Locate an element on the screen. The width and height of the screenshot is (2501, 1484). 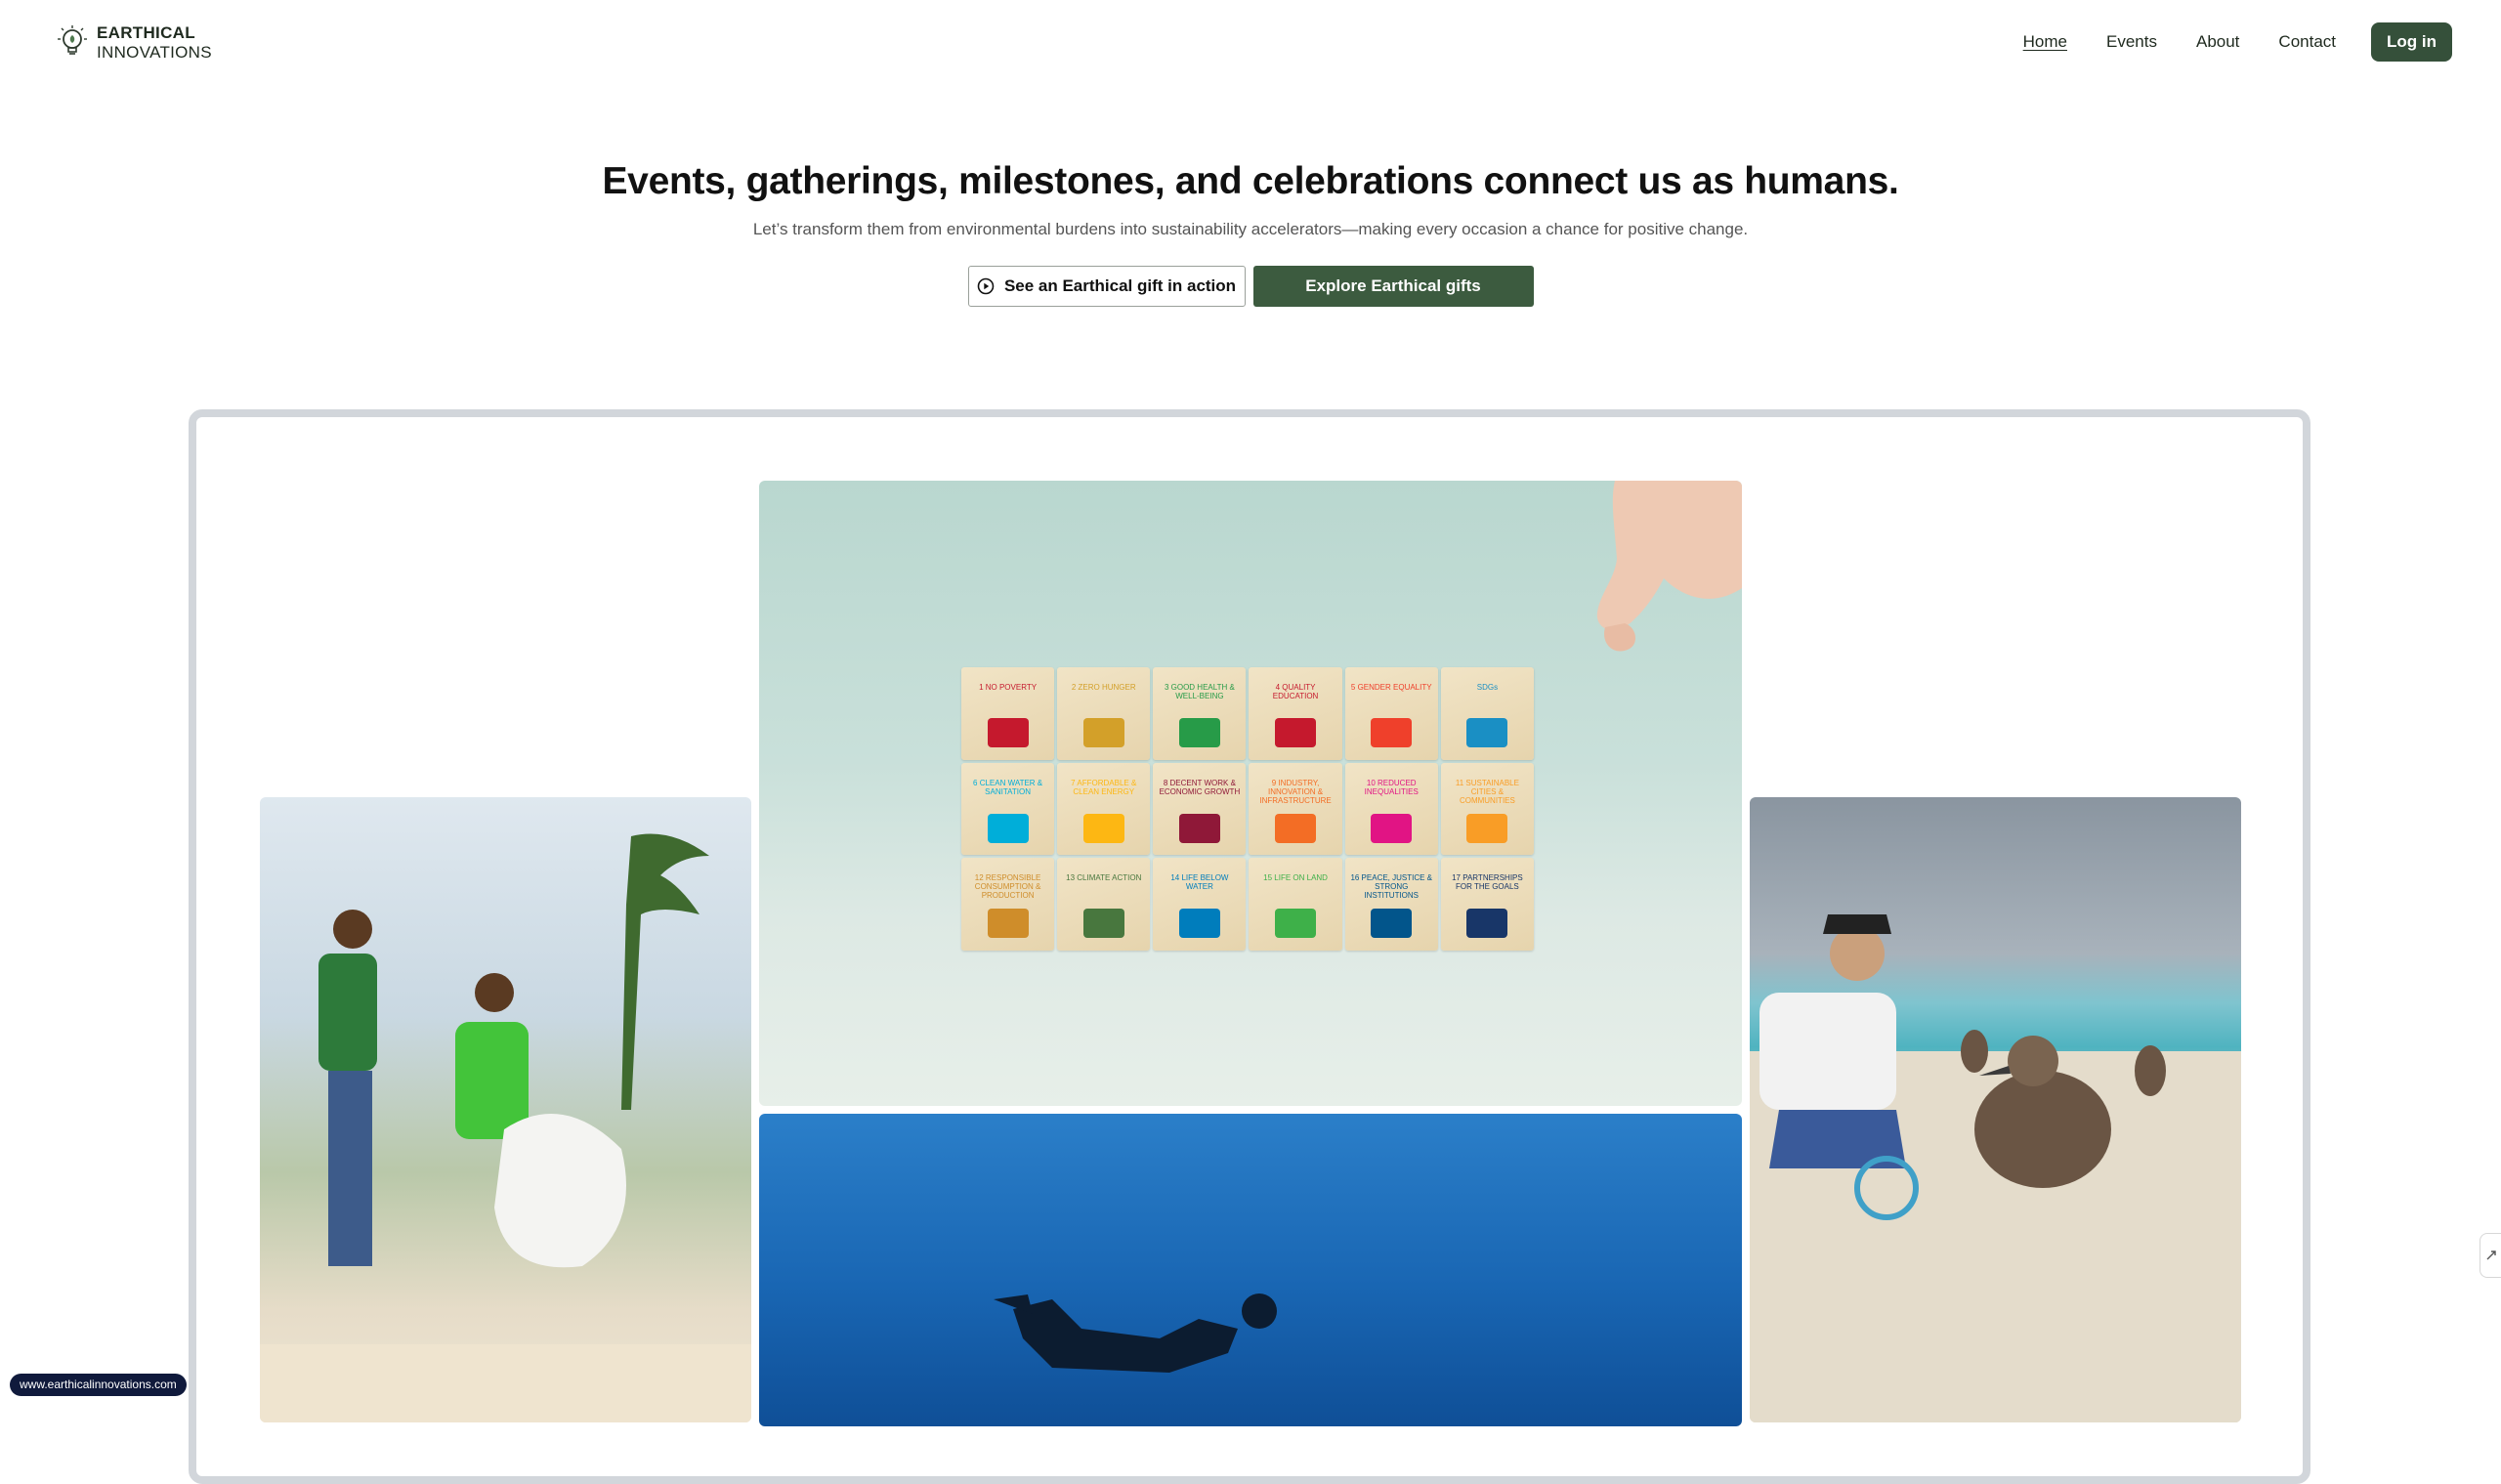
sdg-block-label: 5 GENDER EQUALITY is located at coordinates (1391, 687).